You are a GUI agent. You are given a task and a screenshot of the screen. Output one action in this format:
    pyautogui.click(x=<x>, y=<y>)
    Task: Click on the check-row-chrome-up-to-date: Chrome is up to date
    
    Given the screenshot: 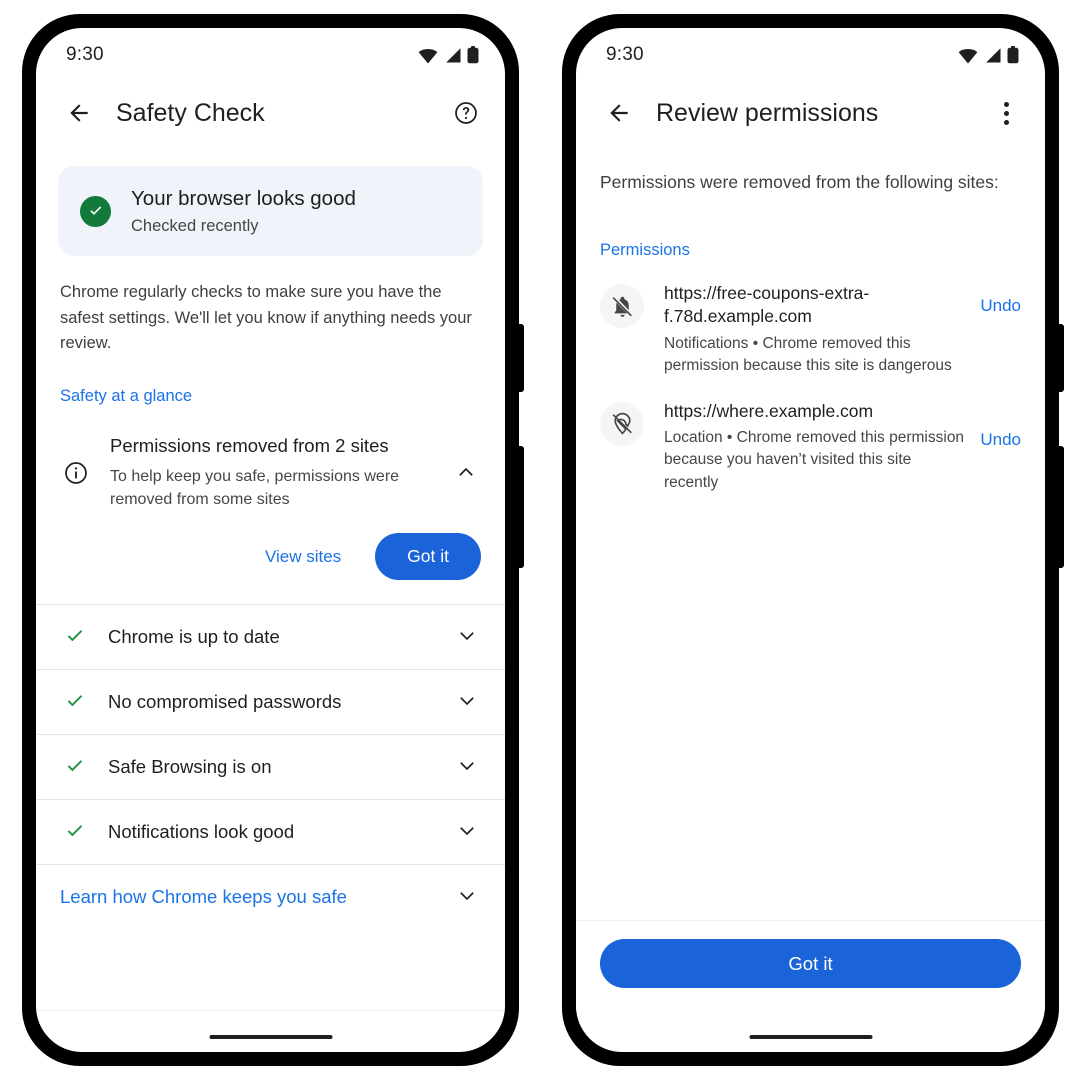 What is the action you would take?
    pyautogui.click(x=270, y=637)
    